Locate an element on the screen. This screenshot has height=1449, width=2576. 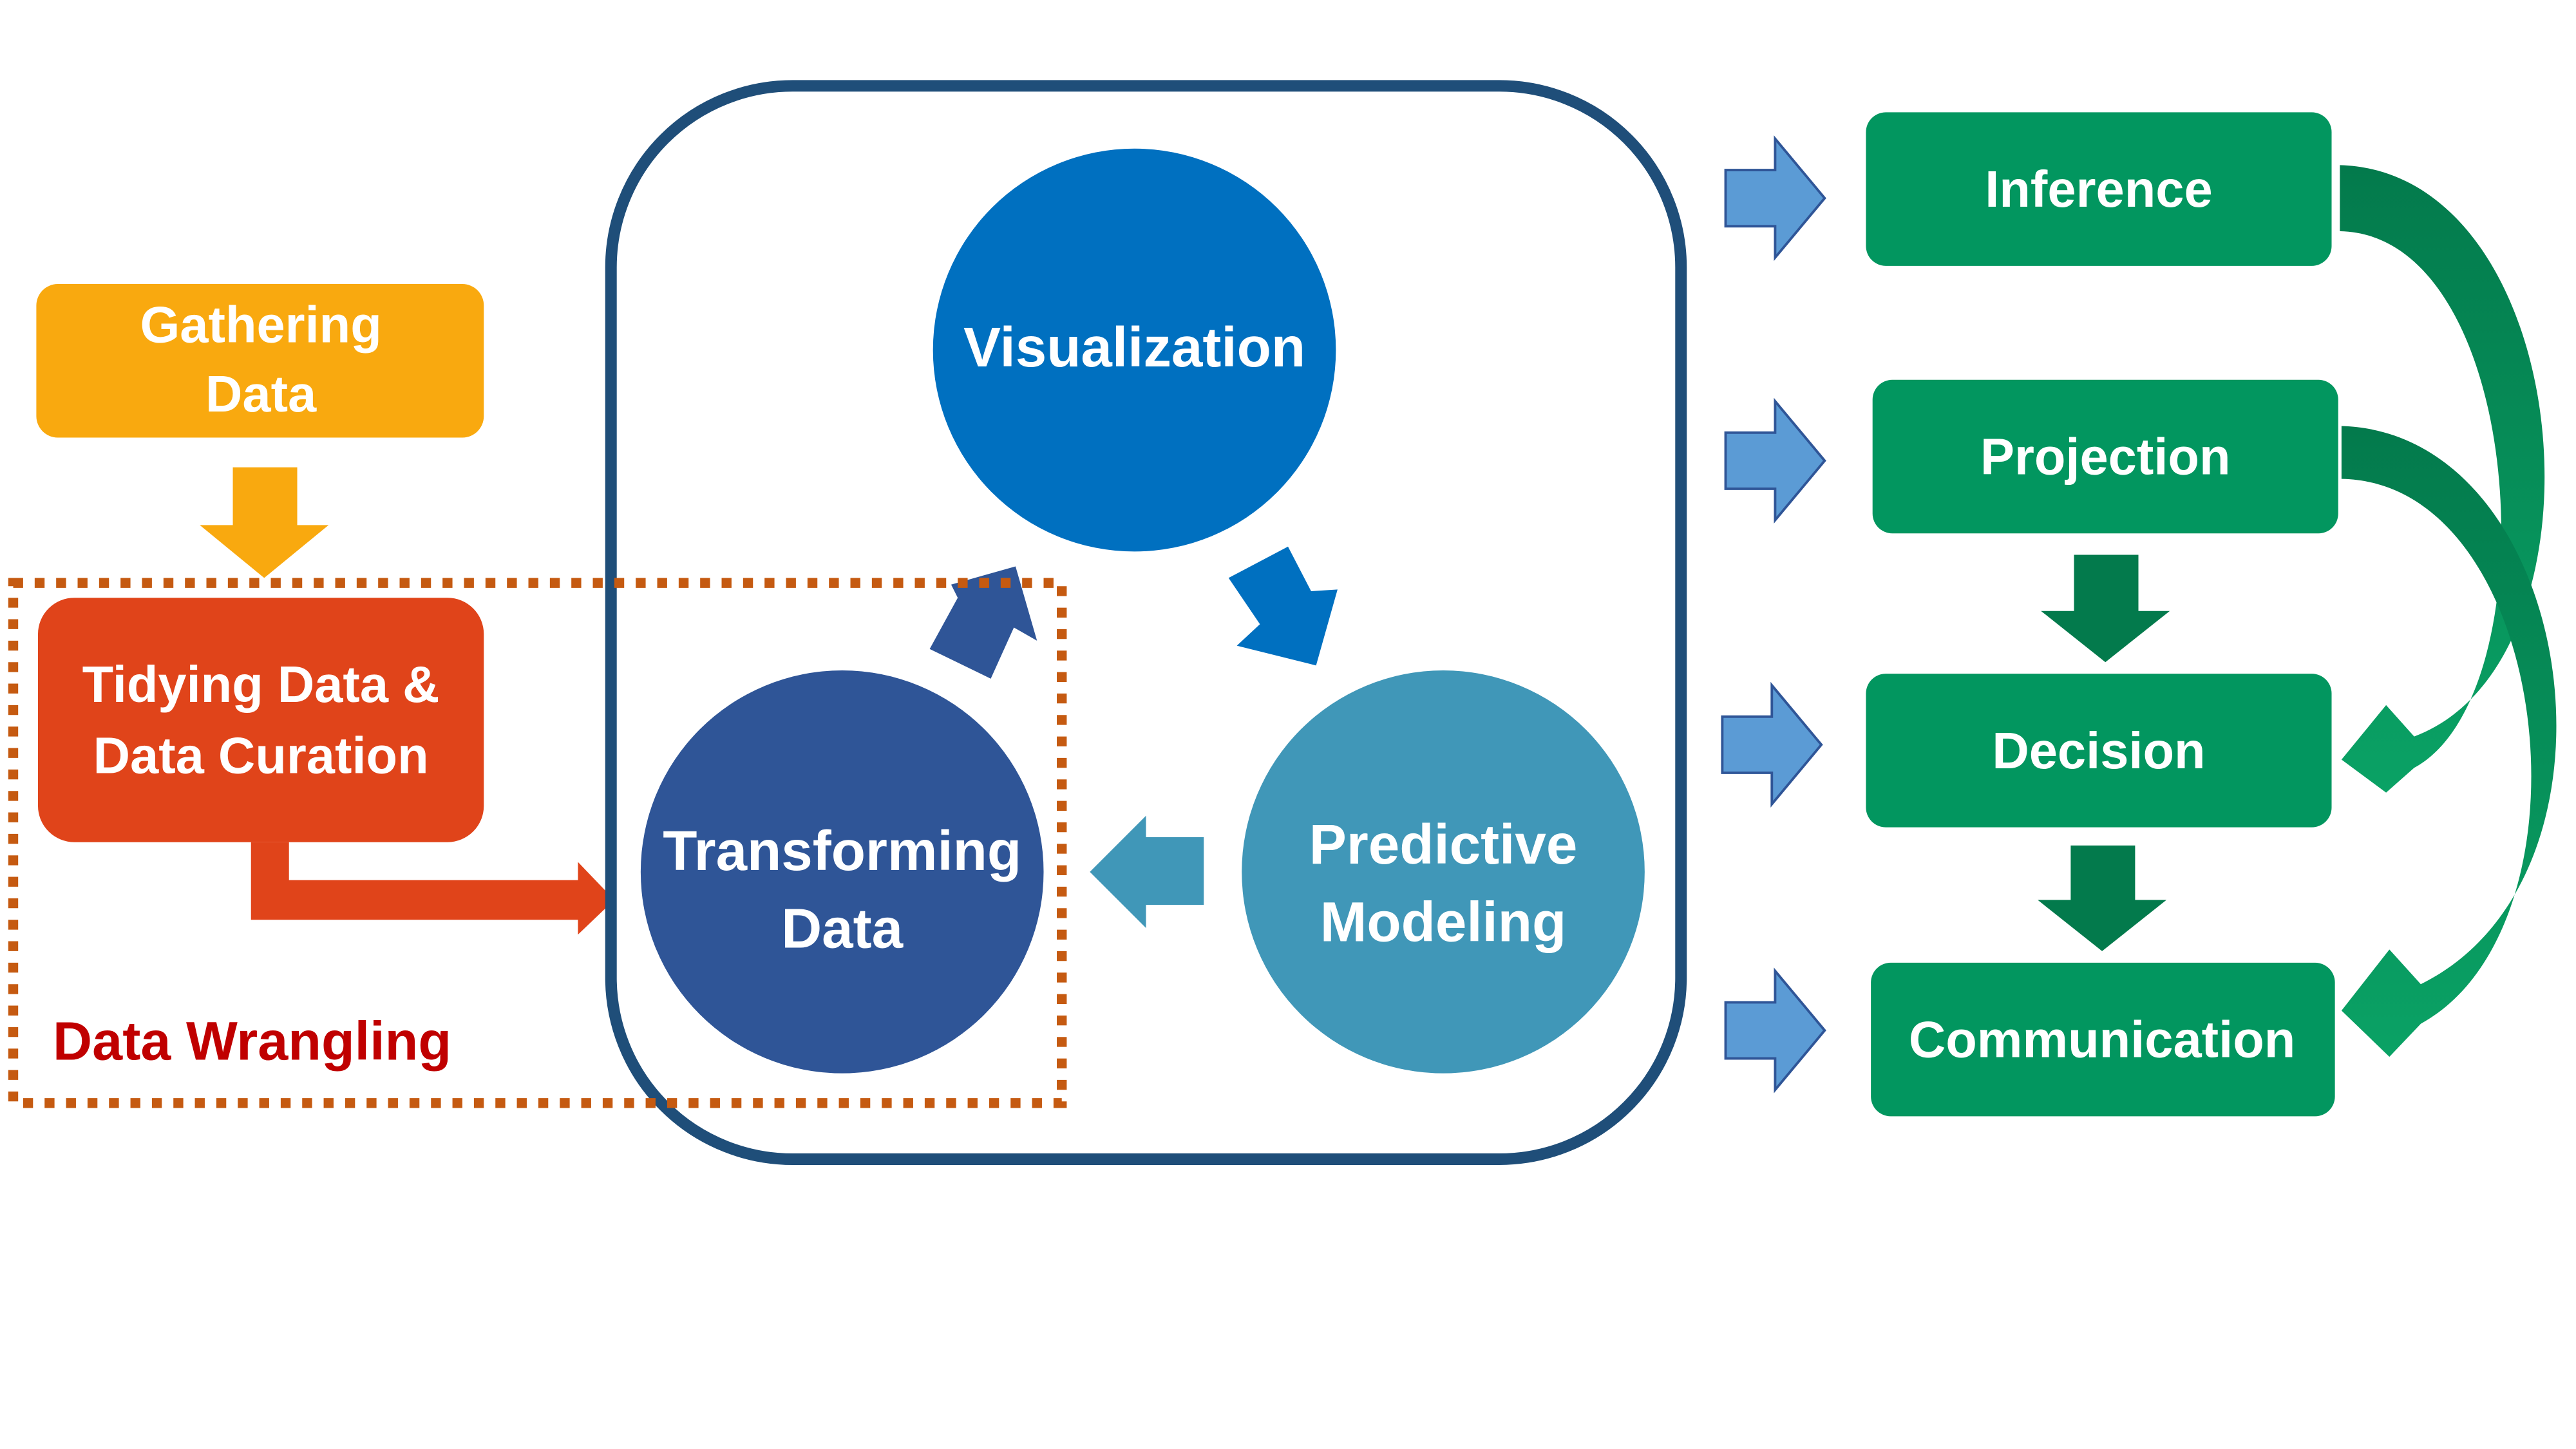
predictive-label-line2: Modeling is located at coordinates (1443, 922).